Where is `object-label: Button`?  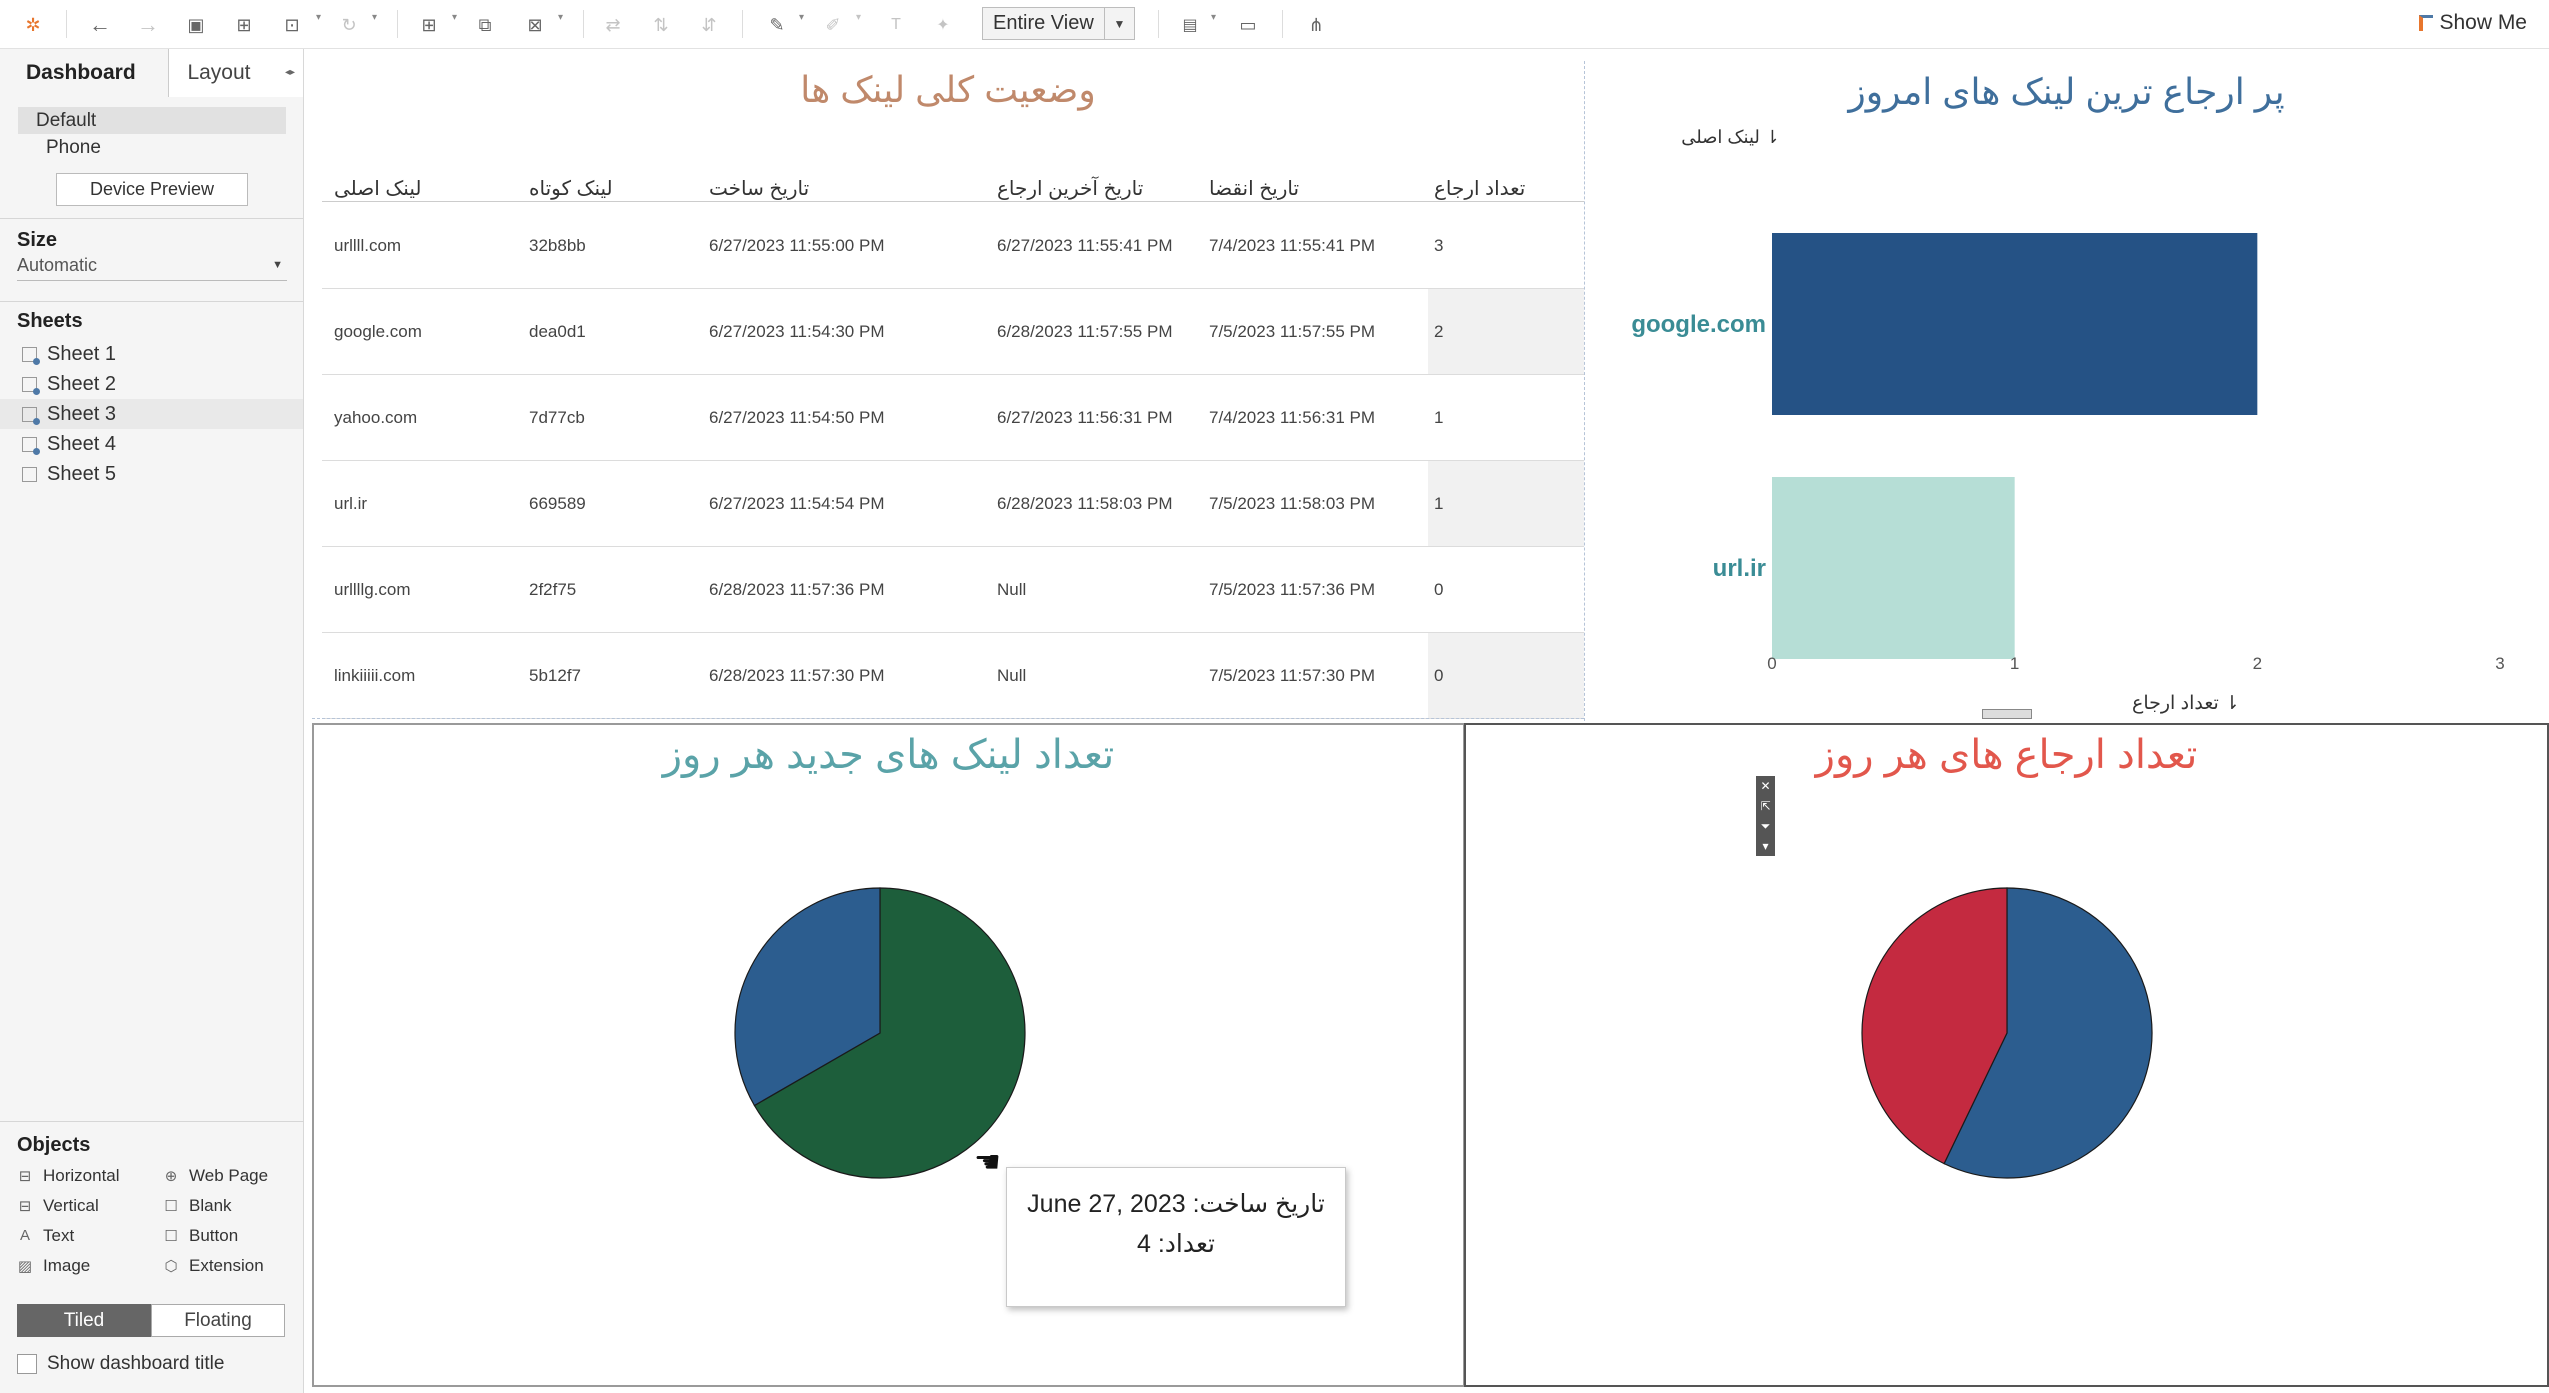 object-label: Button is located at coordinates (214, 1235).